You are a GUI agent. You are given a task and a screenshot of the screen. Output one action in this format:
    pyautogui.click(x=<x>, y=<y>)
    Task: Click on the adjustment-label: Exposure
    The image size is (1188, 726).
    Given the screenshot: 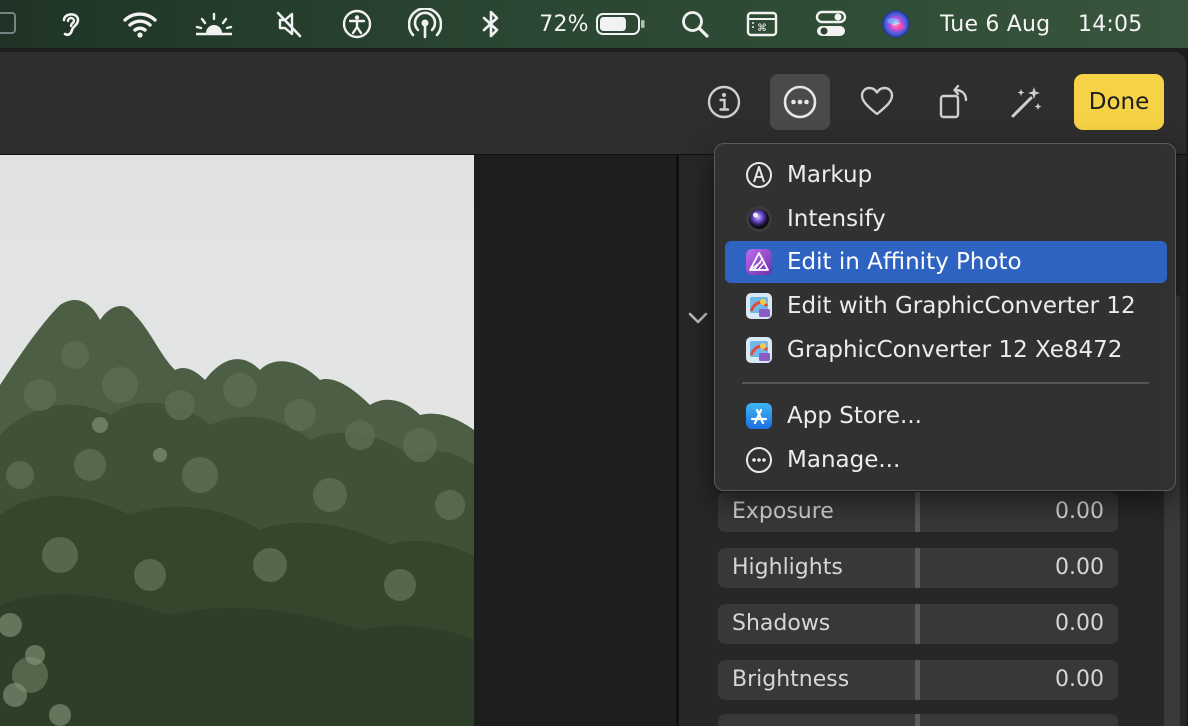 What is the action you would take?
    pyautogui.click(x=783, y=511)
    